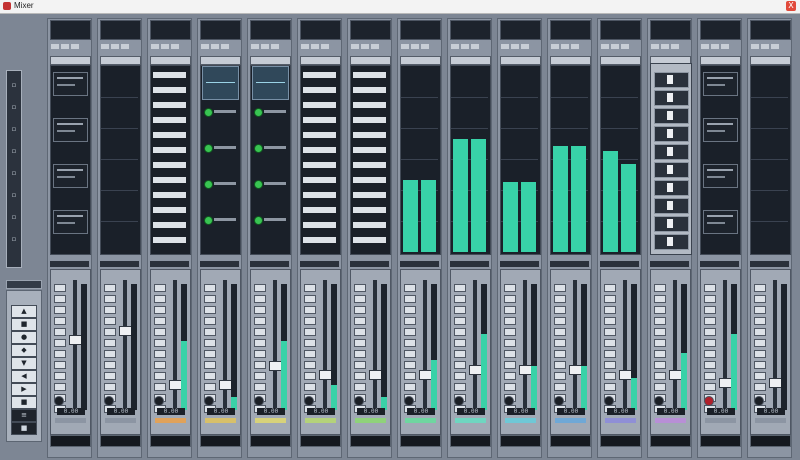 This screenshot has height=460, width=800. What do you see at coordinates (270, 83) in the screenshot?
I see `eq-curve-display` at bounding box center [270, 83].